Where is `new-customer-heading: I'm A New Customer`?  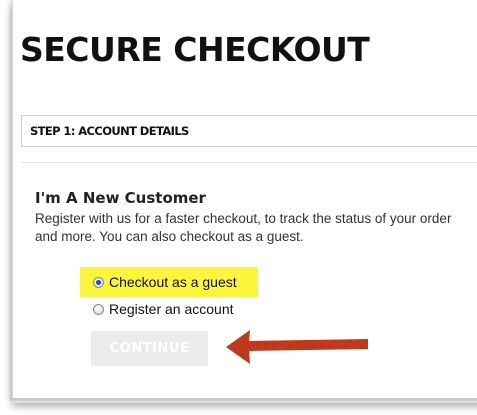 new-customer-heading: I'm A New Customer is located at coordinates (120, 198).